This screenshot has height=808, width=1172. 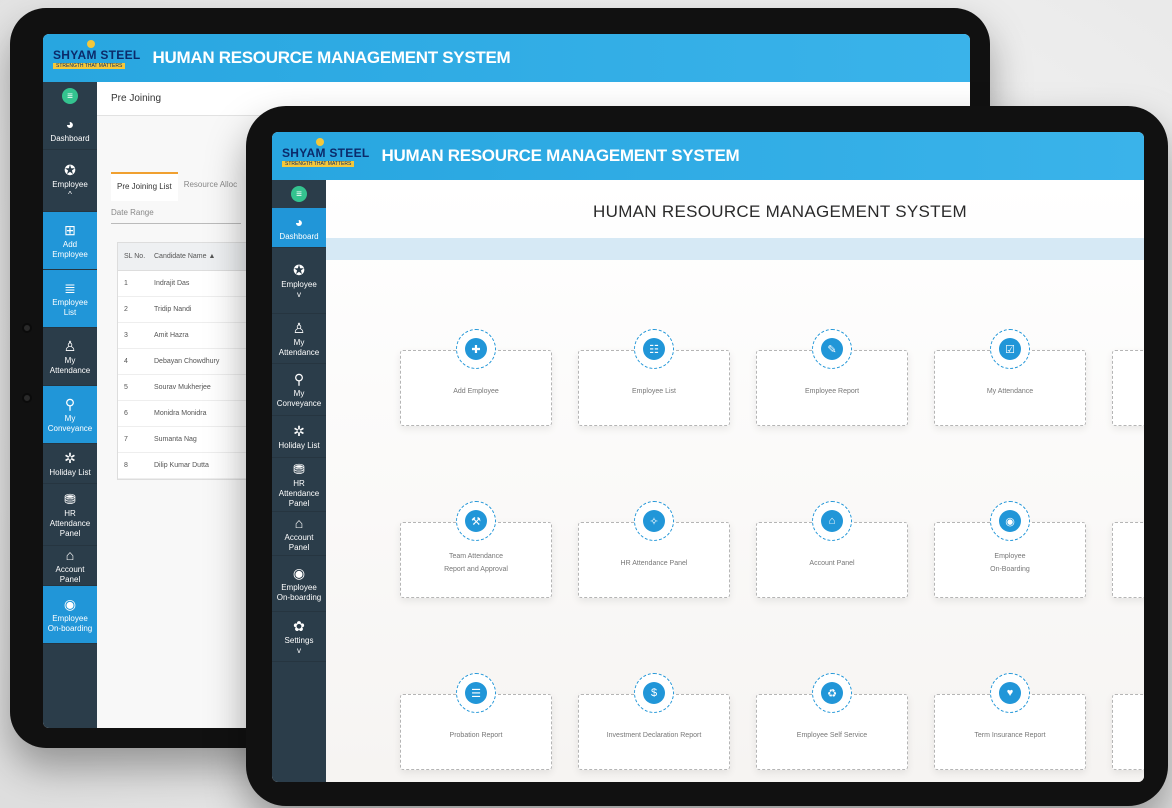 I want to click on dashboard-card-gavel: ⚒ Team Attendance Report and Approval, so click(x=476, y=549).